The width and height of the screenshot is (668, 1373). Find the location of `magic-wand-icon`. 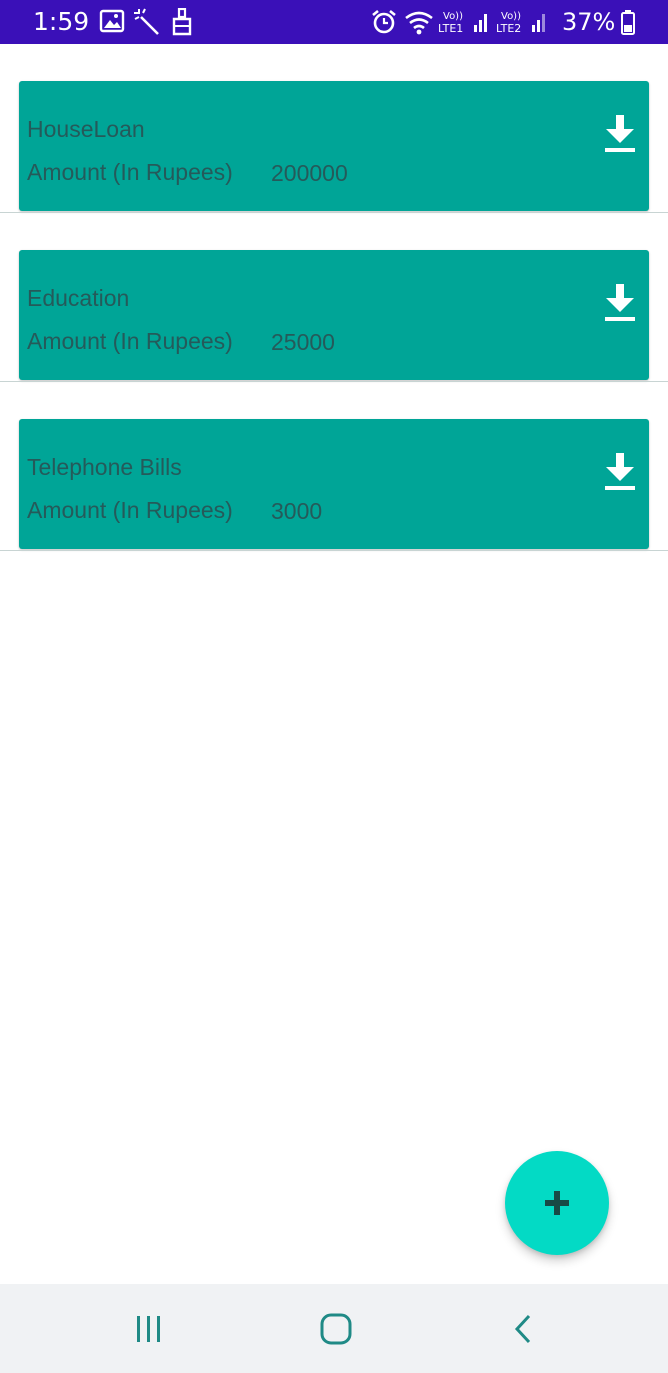

magic-wand-icon is located at coordinates (148, 22).